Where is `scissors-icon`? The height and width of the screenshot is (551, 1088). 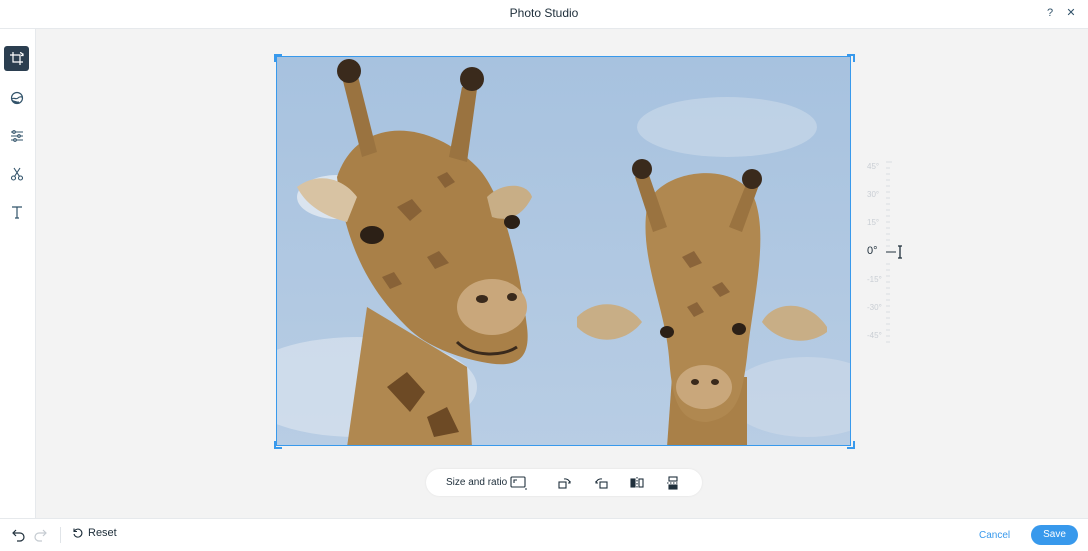
scissors-icon is located at coordinates (16, 174).